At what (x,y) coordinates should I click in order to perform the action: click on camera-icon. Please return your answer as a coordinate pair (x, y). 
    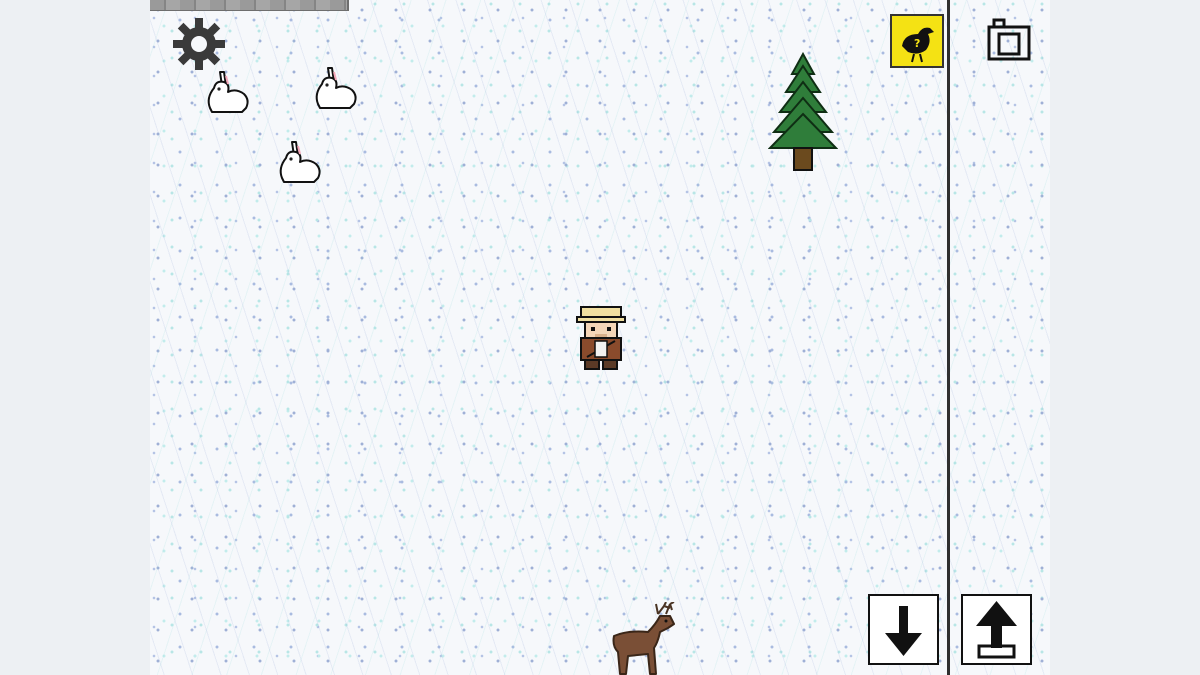
    Looking at the image, I should click on (1009, 39).